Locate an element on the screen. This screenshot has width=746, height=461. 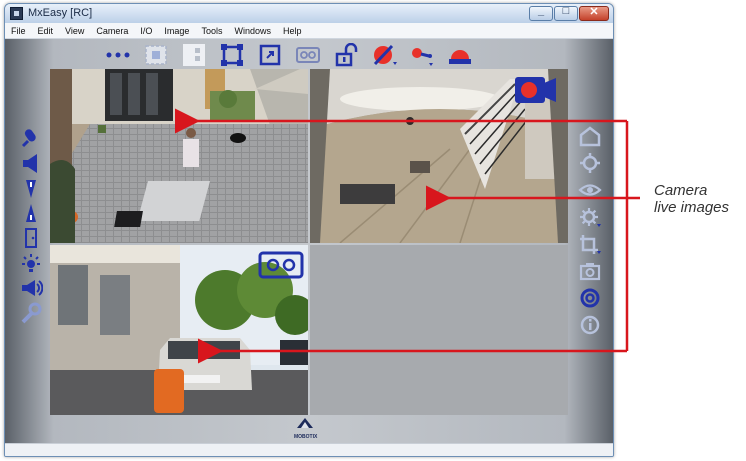
annotation-line-1: Camera is located at coordinates (681, 190).